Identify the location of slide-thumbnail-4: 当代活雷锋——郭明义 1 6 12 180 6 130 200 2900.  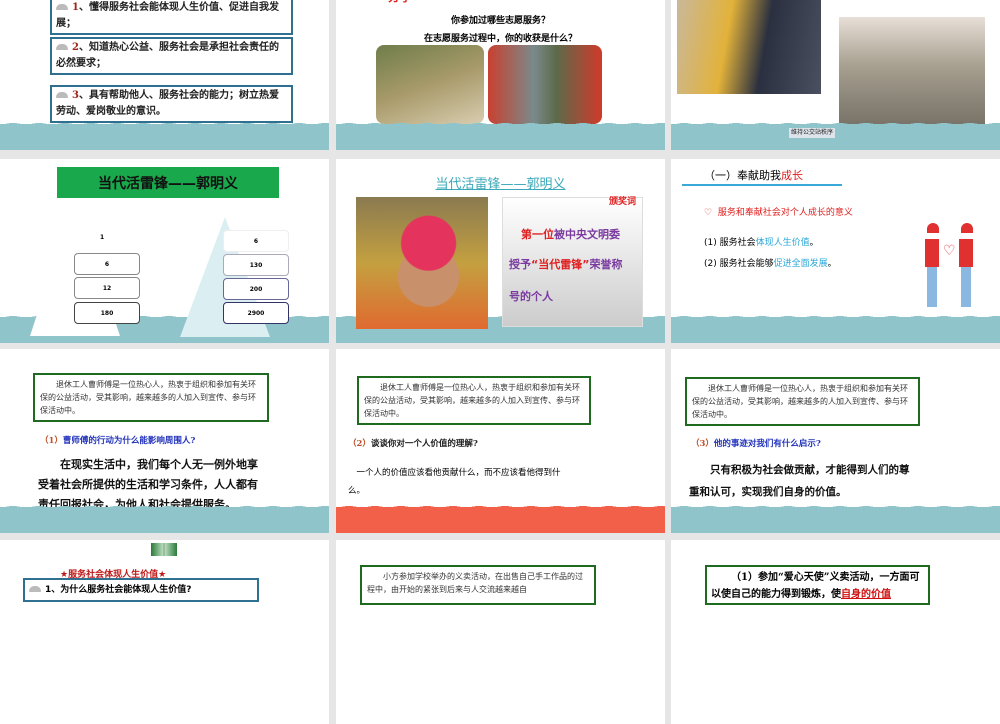
(164, 251).